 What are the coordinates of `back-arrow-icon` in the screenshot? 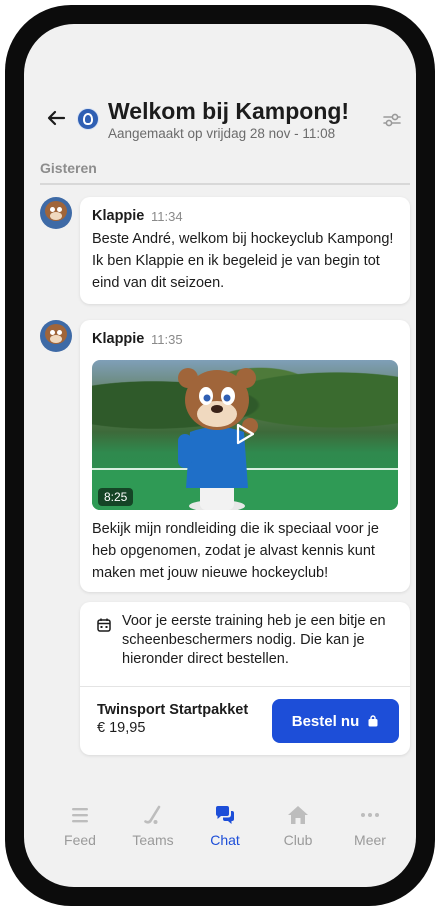 It's located at (56, 118).